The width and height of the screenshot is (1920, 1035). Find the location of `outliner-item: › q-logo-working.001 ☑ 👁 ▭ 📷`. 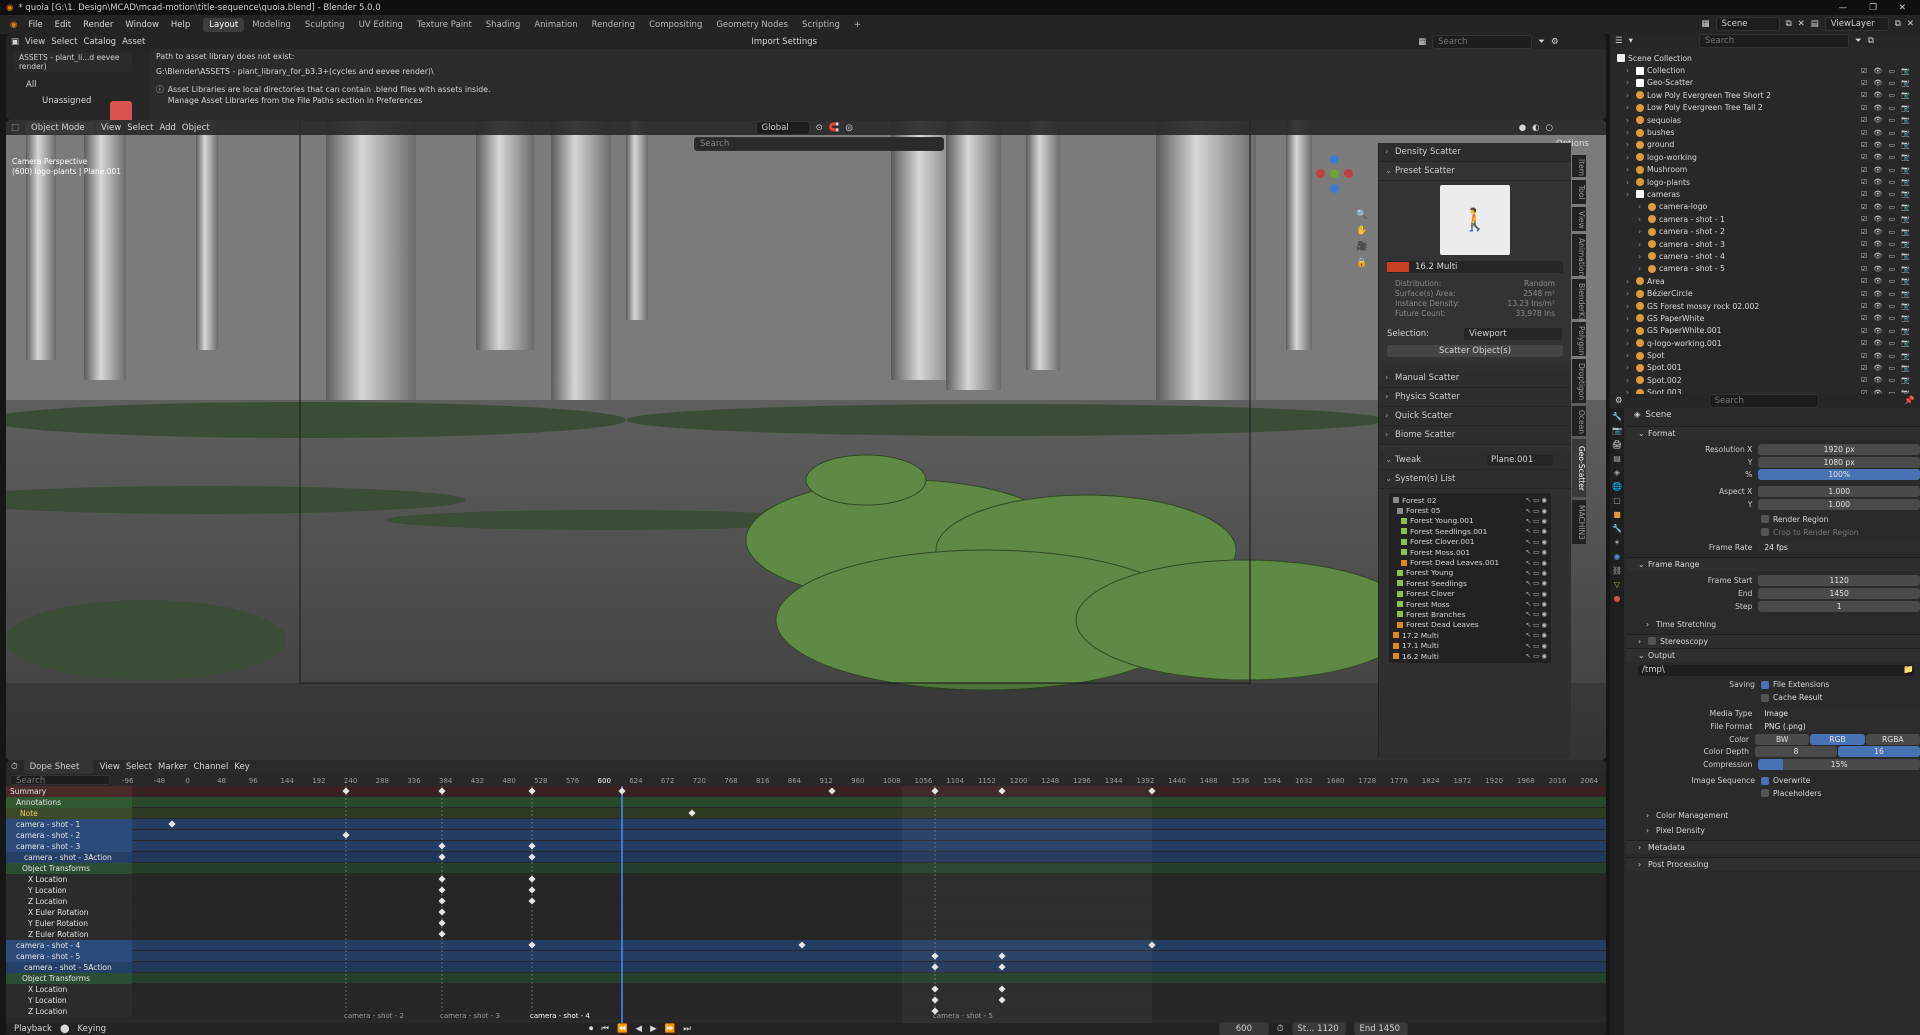

outliner-item: › q-logo-working.001 ☑ 👁 ▭ 📷 is located at coordinates (1765, 343).